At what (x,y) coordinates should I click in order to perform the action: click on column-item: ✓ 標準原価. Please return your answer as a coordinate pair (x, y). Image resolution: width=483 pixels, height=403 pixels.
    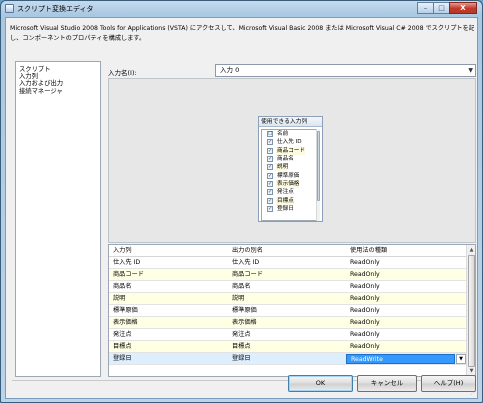
    Looking at the image, I should click on (290, 175).